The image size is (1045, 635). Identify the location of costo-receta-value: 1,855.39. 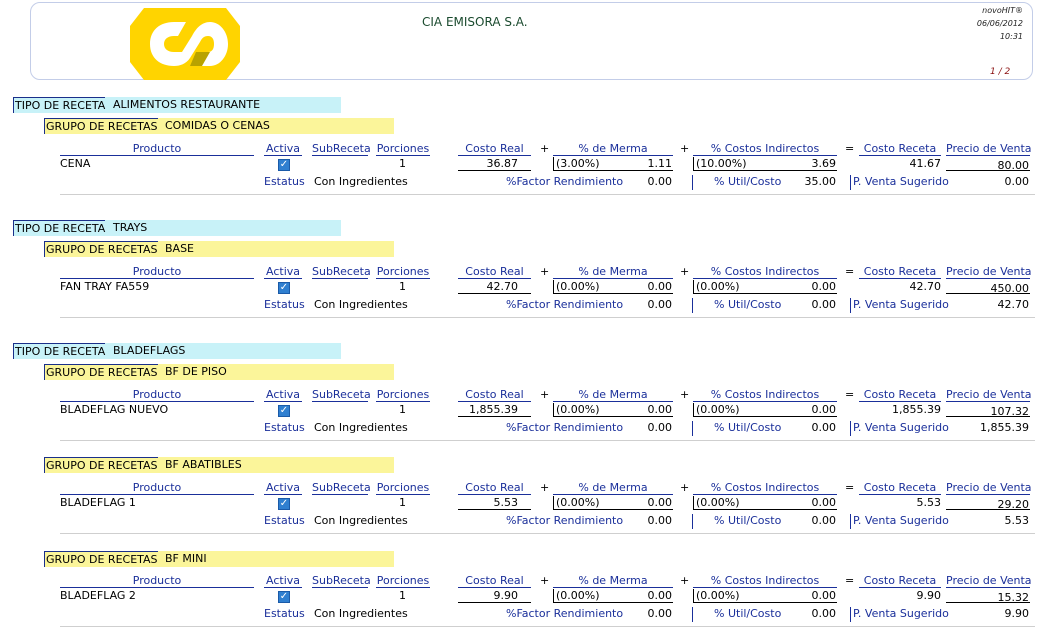
(916, 409).